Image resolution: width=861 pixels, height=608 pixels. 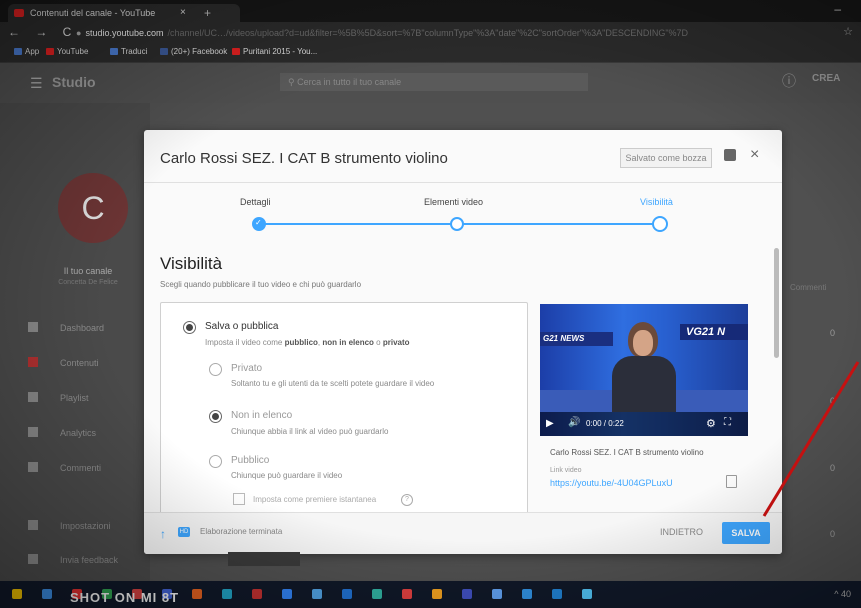 I want to click on arrow-line, so click(x=811, y=439).